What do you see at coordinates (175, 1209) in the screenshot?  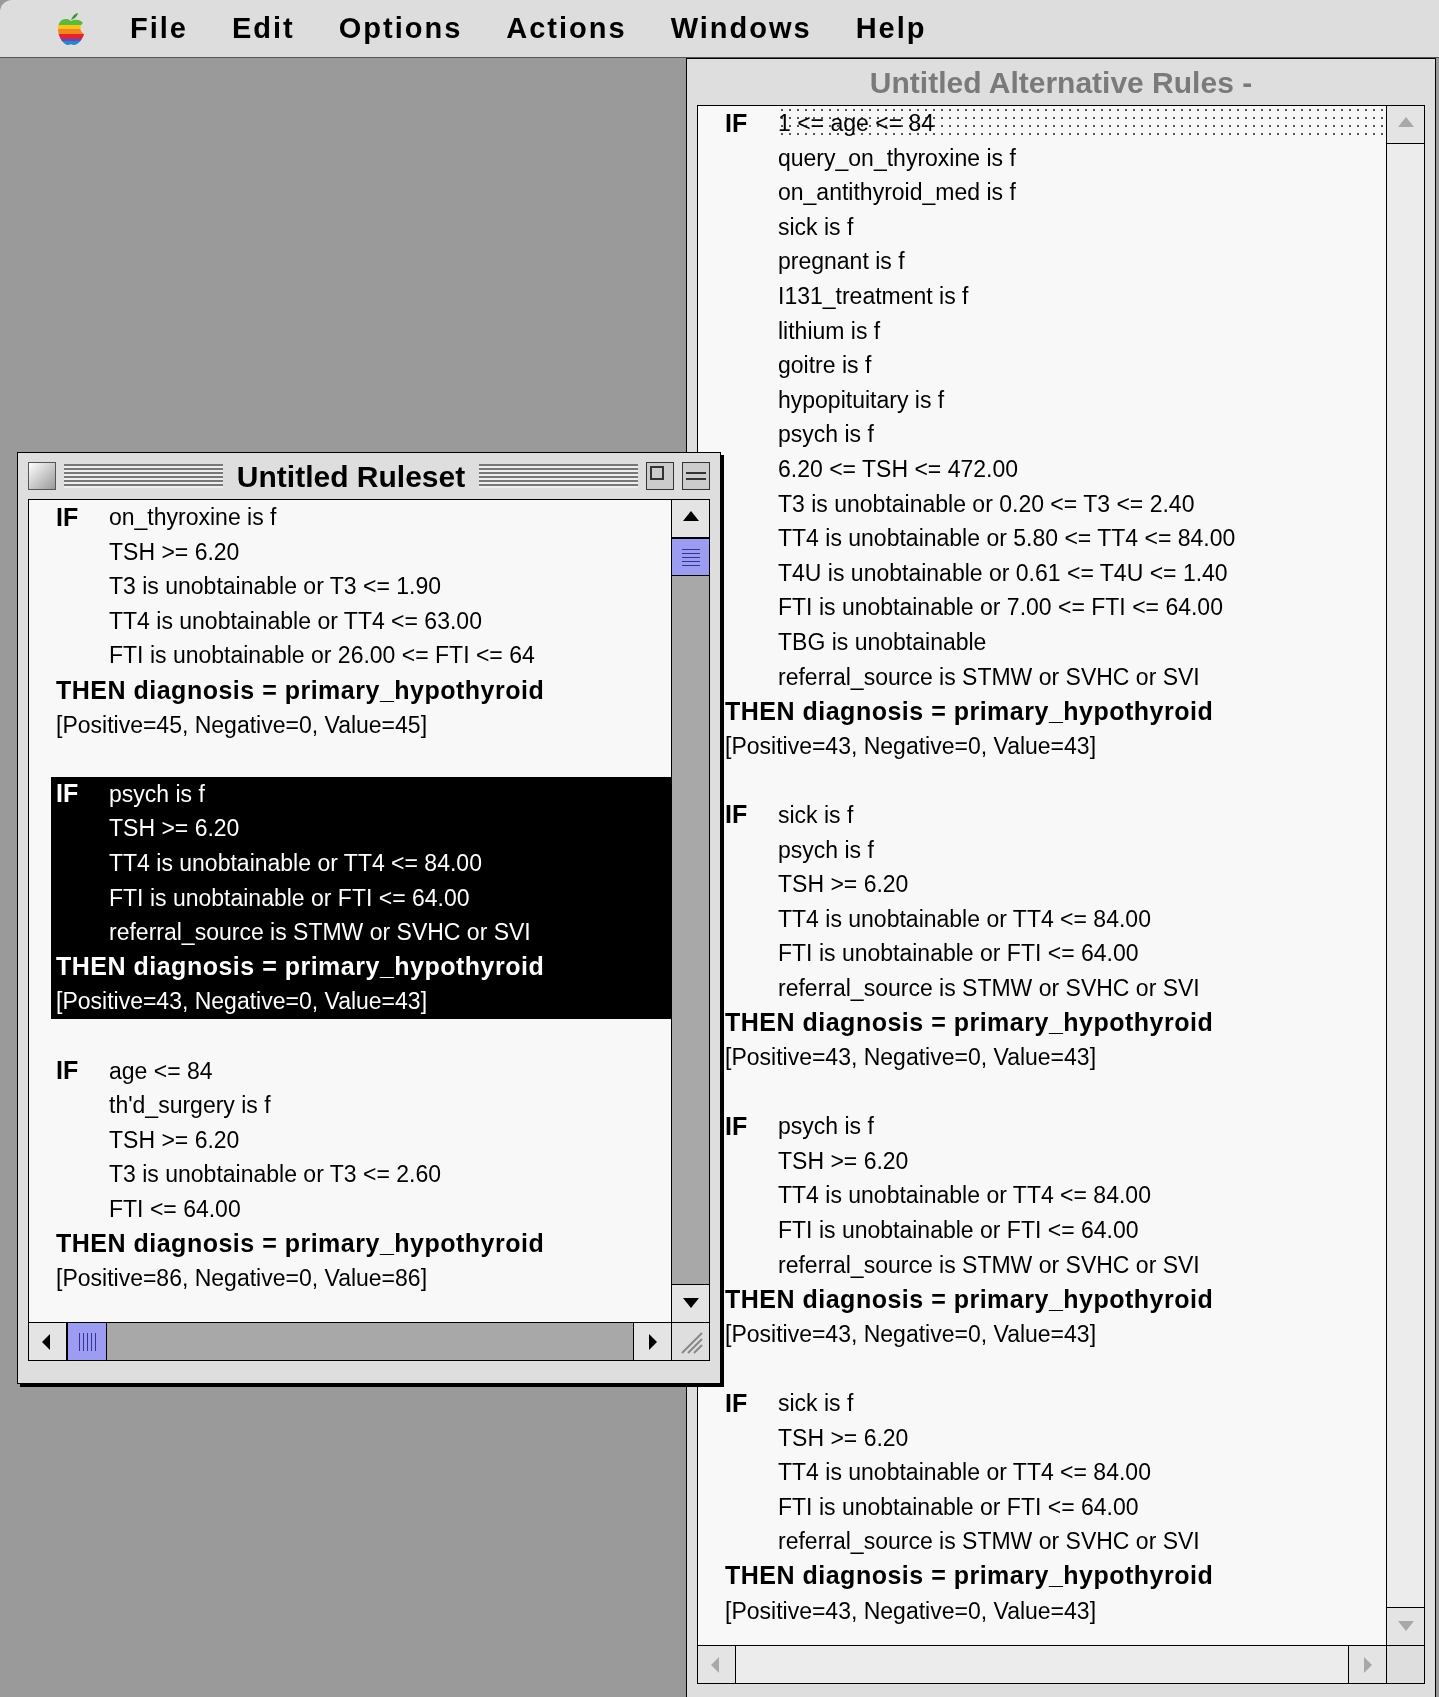 I see `rule-condition: FTI <= 64.00` at bounding box center [175, 1209].